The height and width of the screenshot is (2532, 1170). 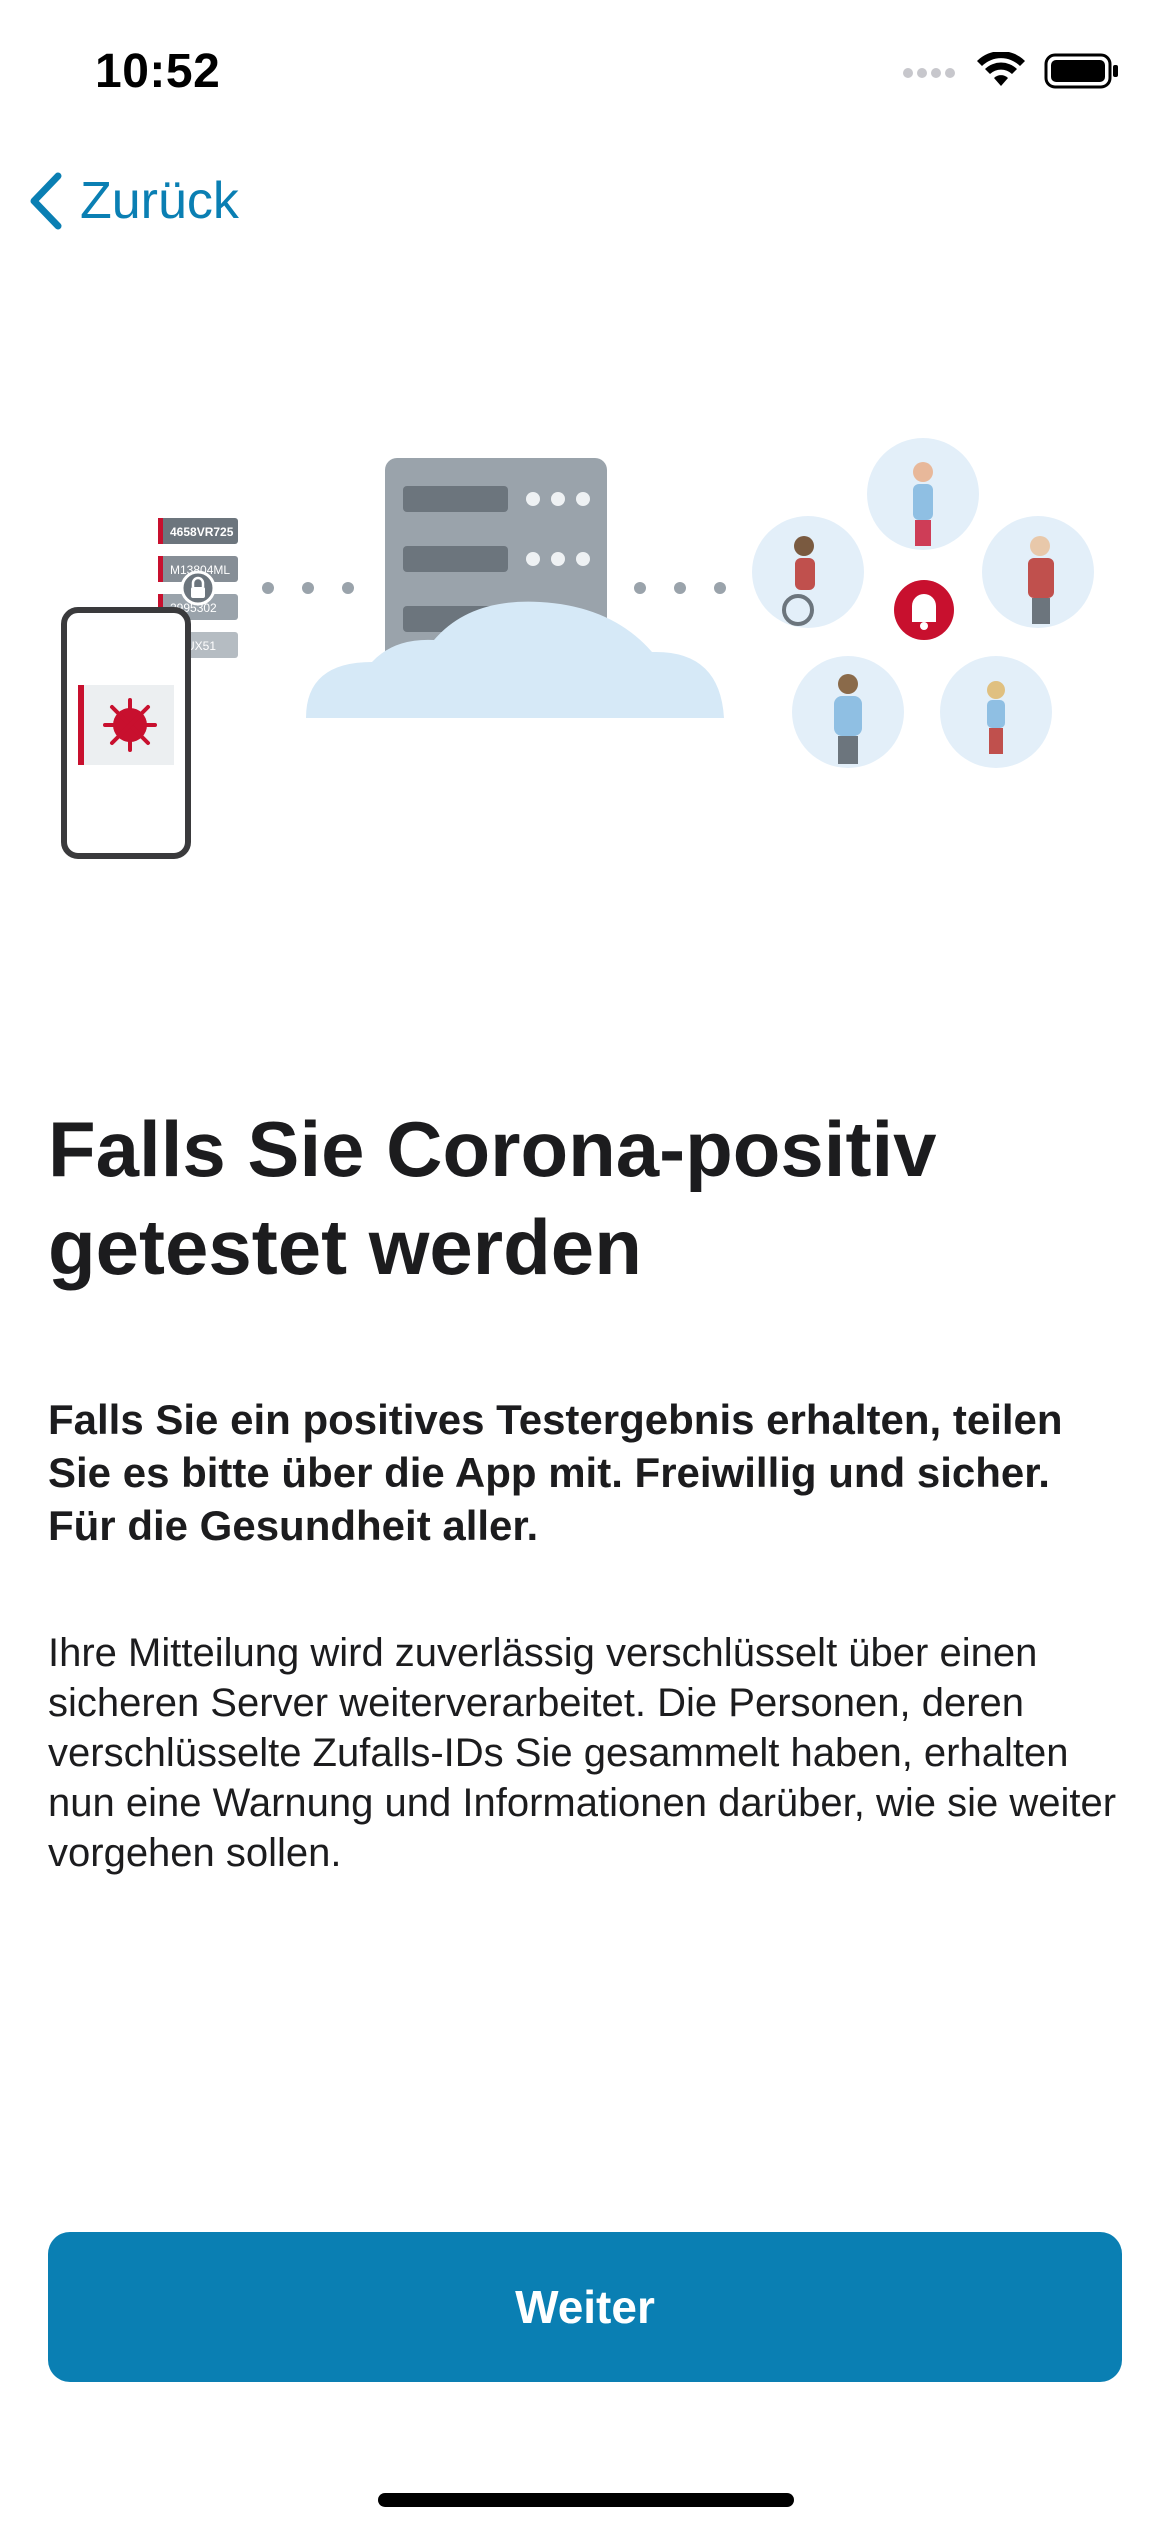 I want to click on lock-icon, so click(x=198, y=588).